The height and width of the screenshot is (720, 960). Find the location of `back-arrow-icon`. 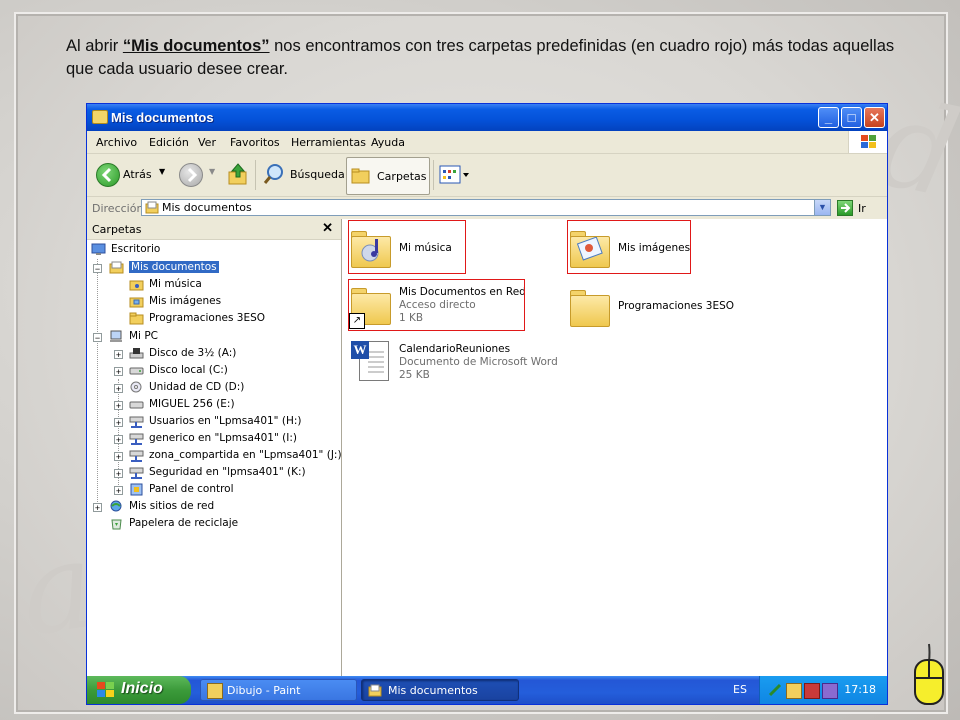

back-arrow-icon is located at coordinates (108, 175).